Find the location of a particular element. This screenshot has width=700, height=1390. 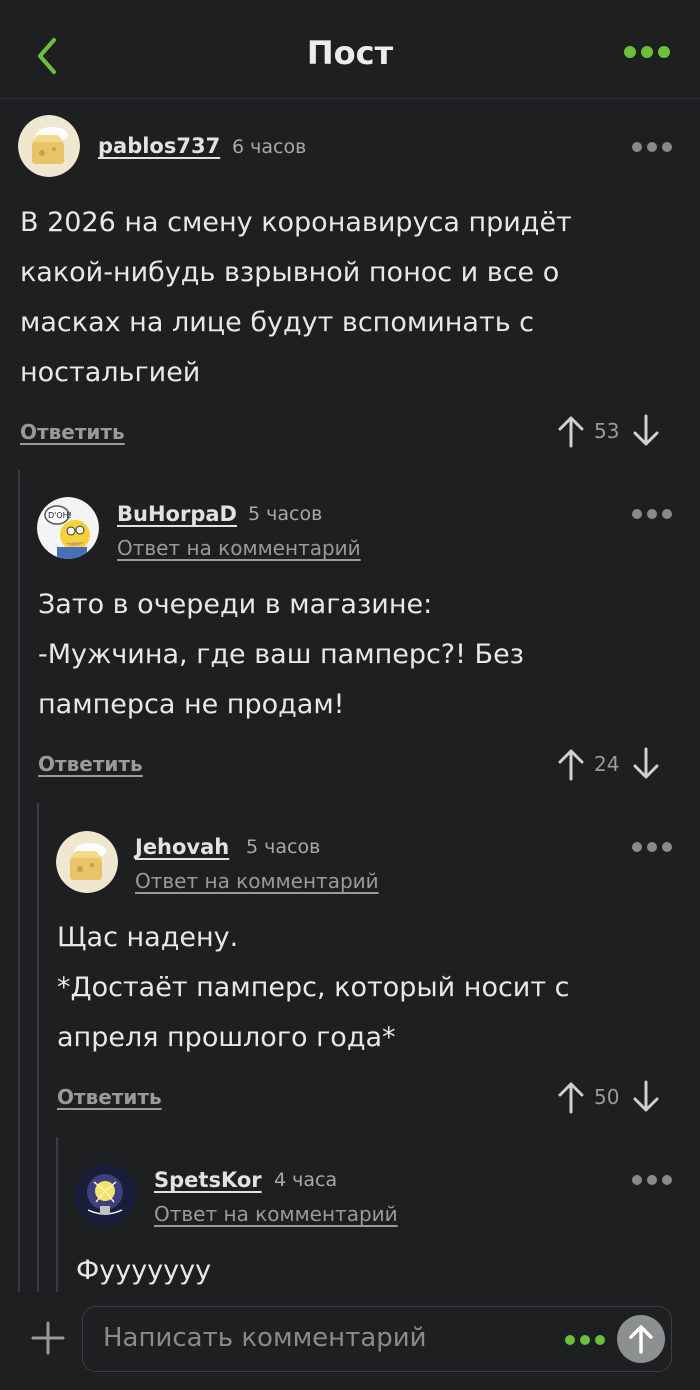

vote-count: 53 is located at coordinates (607, 431).